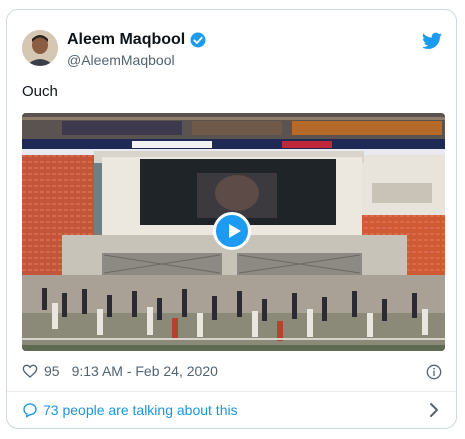  Describe the element at coordinates (40, 48) in the screenshot. I see `avatar` at that location.